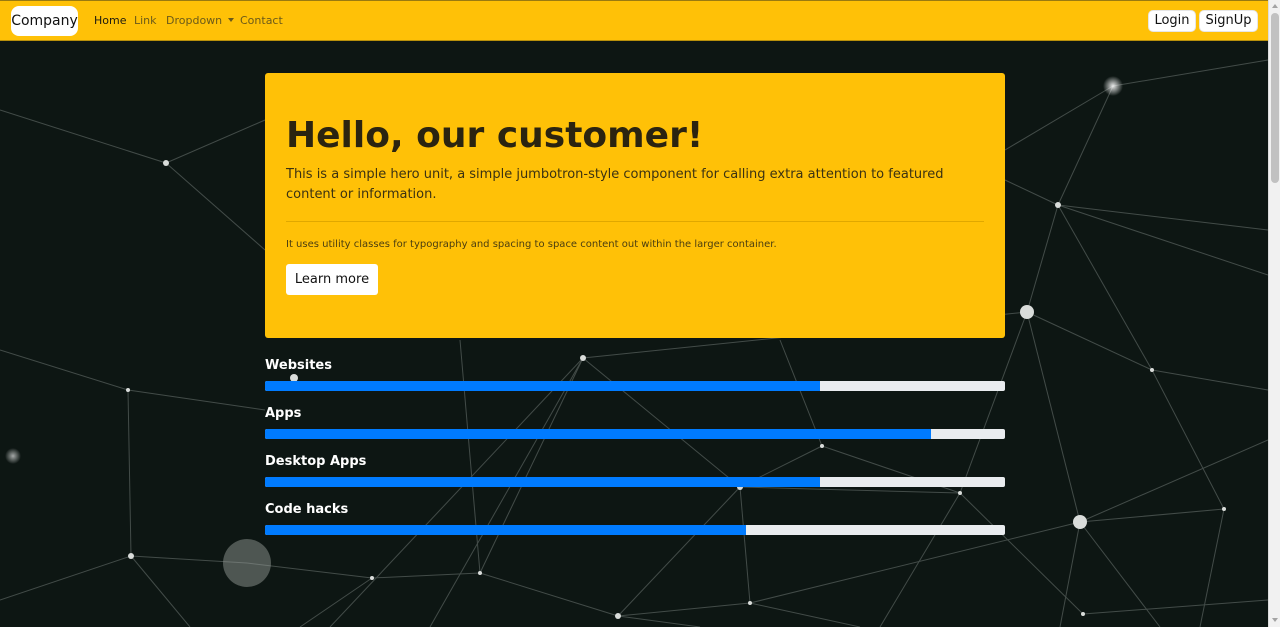 This screenshot has width=1280, height=627. I want to click on nav-link-link: Link, so click(145, 20).